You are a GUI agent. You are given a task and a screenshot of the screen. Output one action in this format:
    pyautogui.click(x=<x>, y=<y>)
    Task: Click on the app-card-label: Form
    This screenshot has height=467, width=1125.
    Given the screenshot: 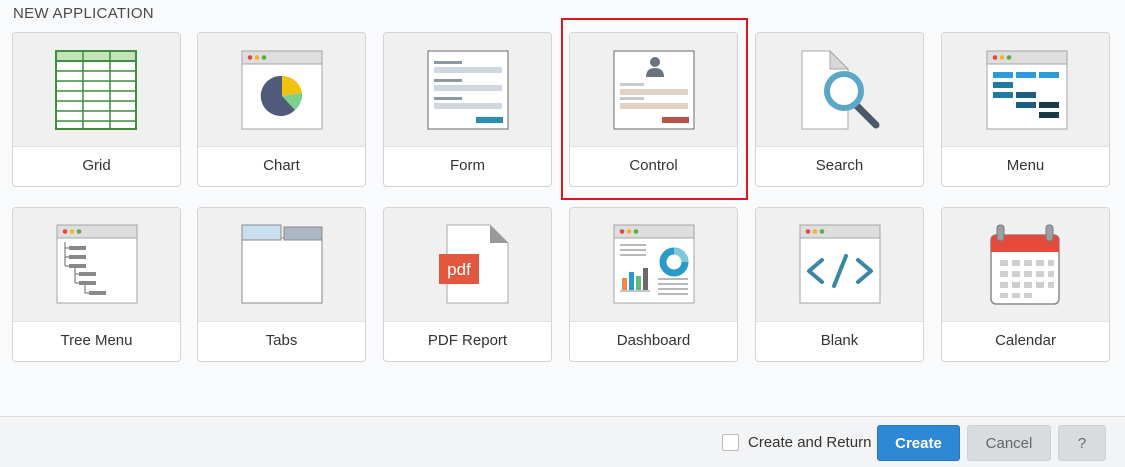 What is the action you would take?
    pyautogui.click(x=467, y=165)
    